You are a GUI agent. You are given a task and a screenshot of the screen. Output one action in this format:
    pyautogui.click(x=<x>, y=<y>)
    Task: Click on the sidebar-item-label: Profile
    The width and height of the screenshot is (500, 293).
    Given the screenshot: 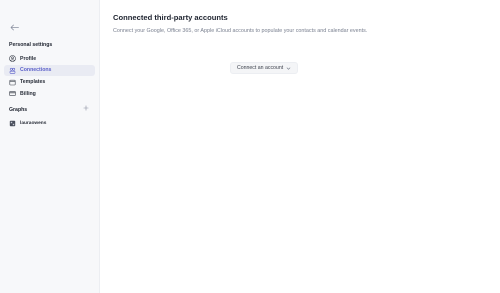 What is the action you would take?
    pyautogui.click(x=28, y=58)
    